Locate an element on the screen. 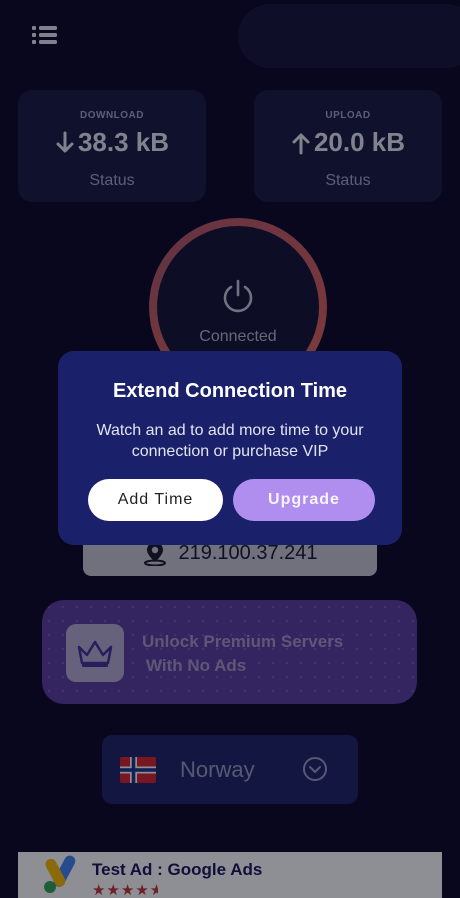 Image resolution: width=460 pixels, height=898 pixels. add-time-button: Add Time is located at coordinates (155, 500).